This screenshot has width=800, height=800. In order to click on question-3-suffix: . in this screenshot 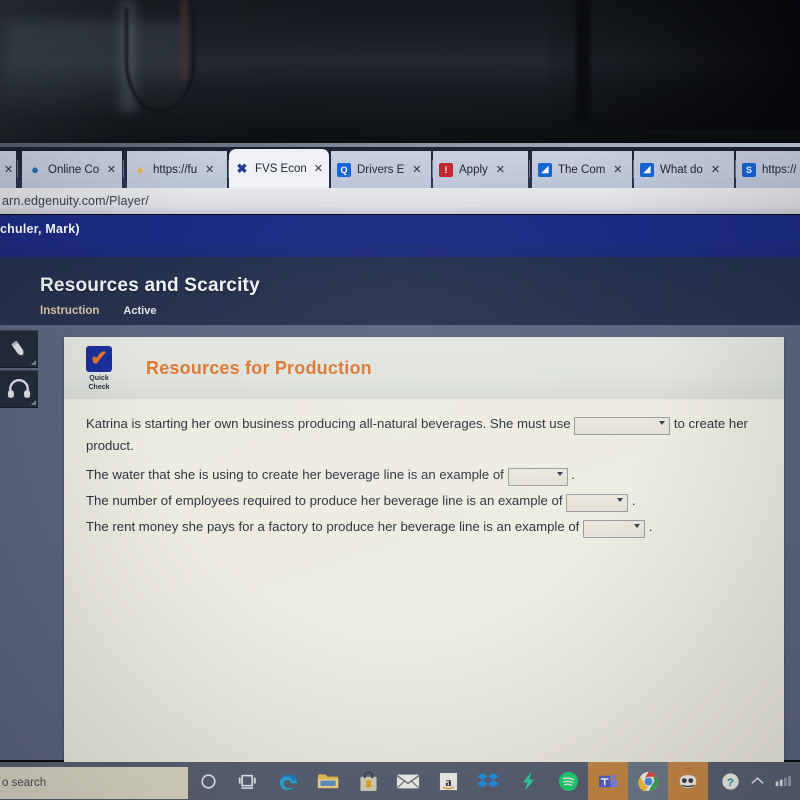, I will do `click(633, 501)`.